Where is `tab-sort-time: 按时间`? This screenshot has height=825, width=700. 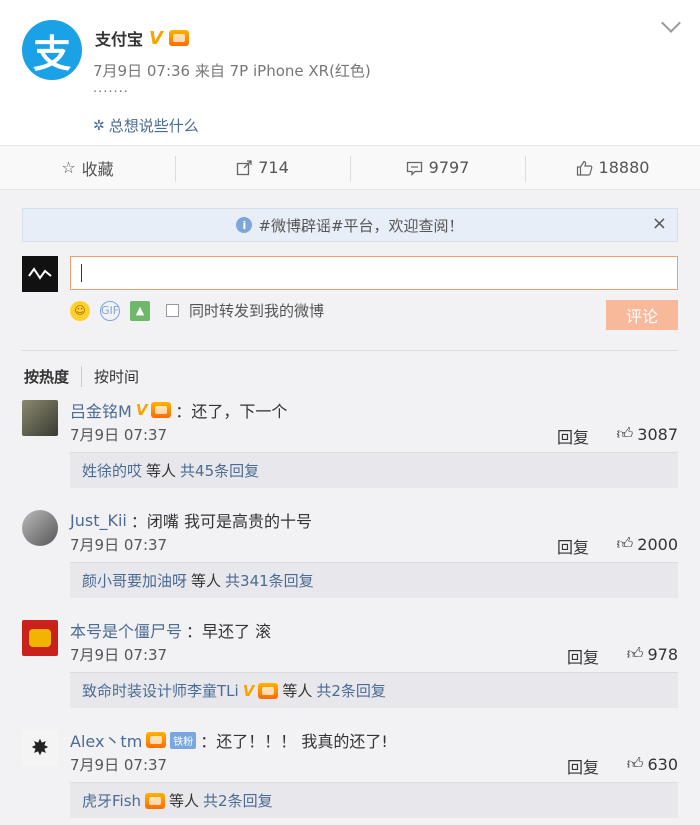
tab-sort-time: 按时间 is located at coordinates (110, 376).